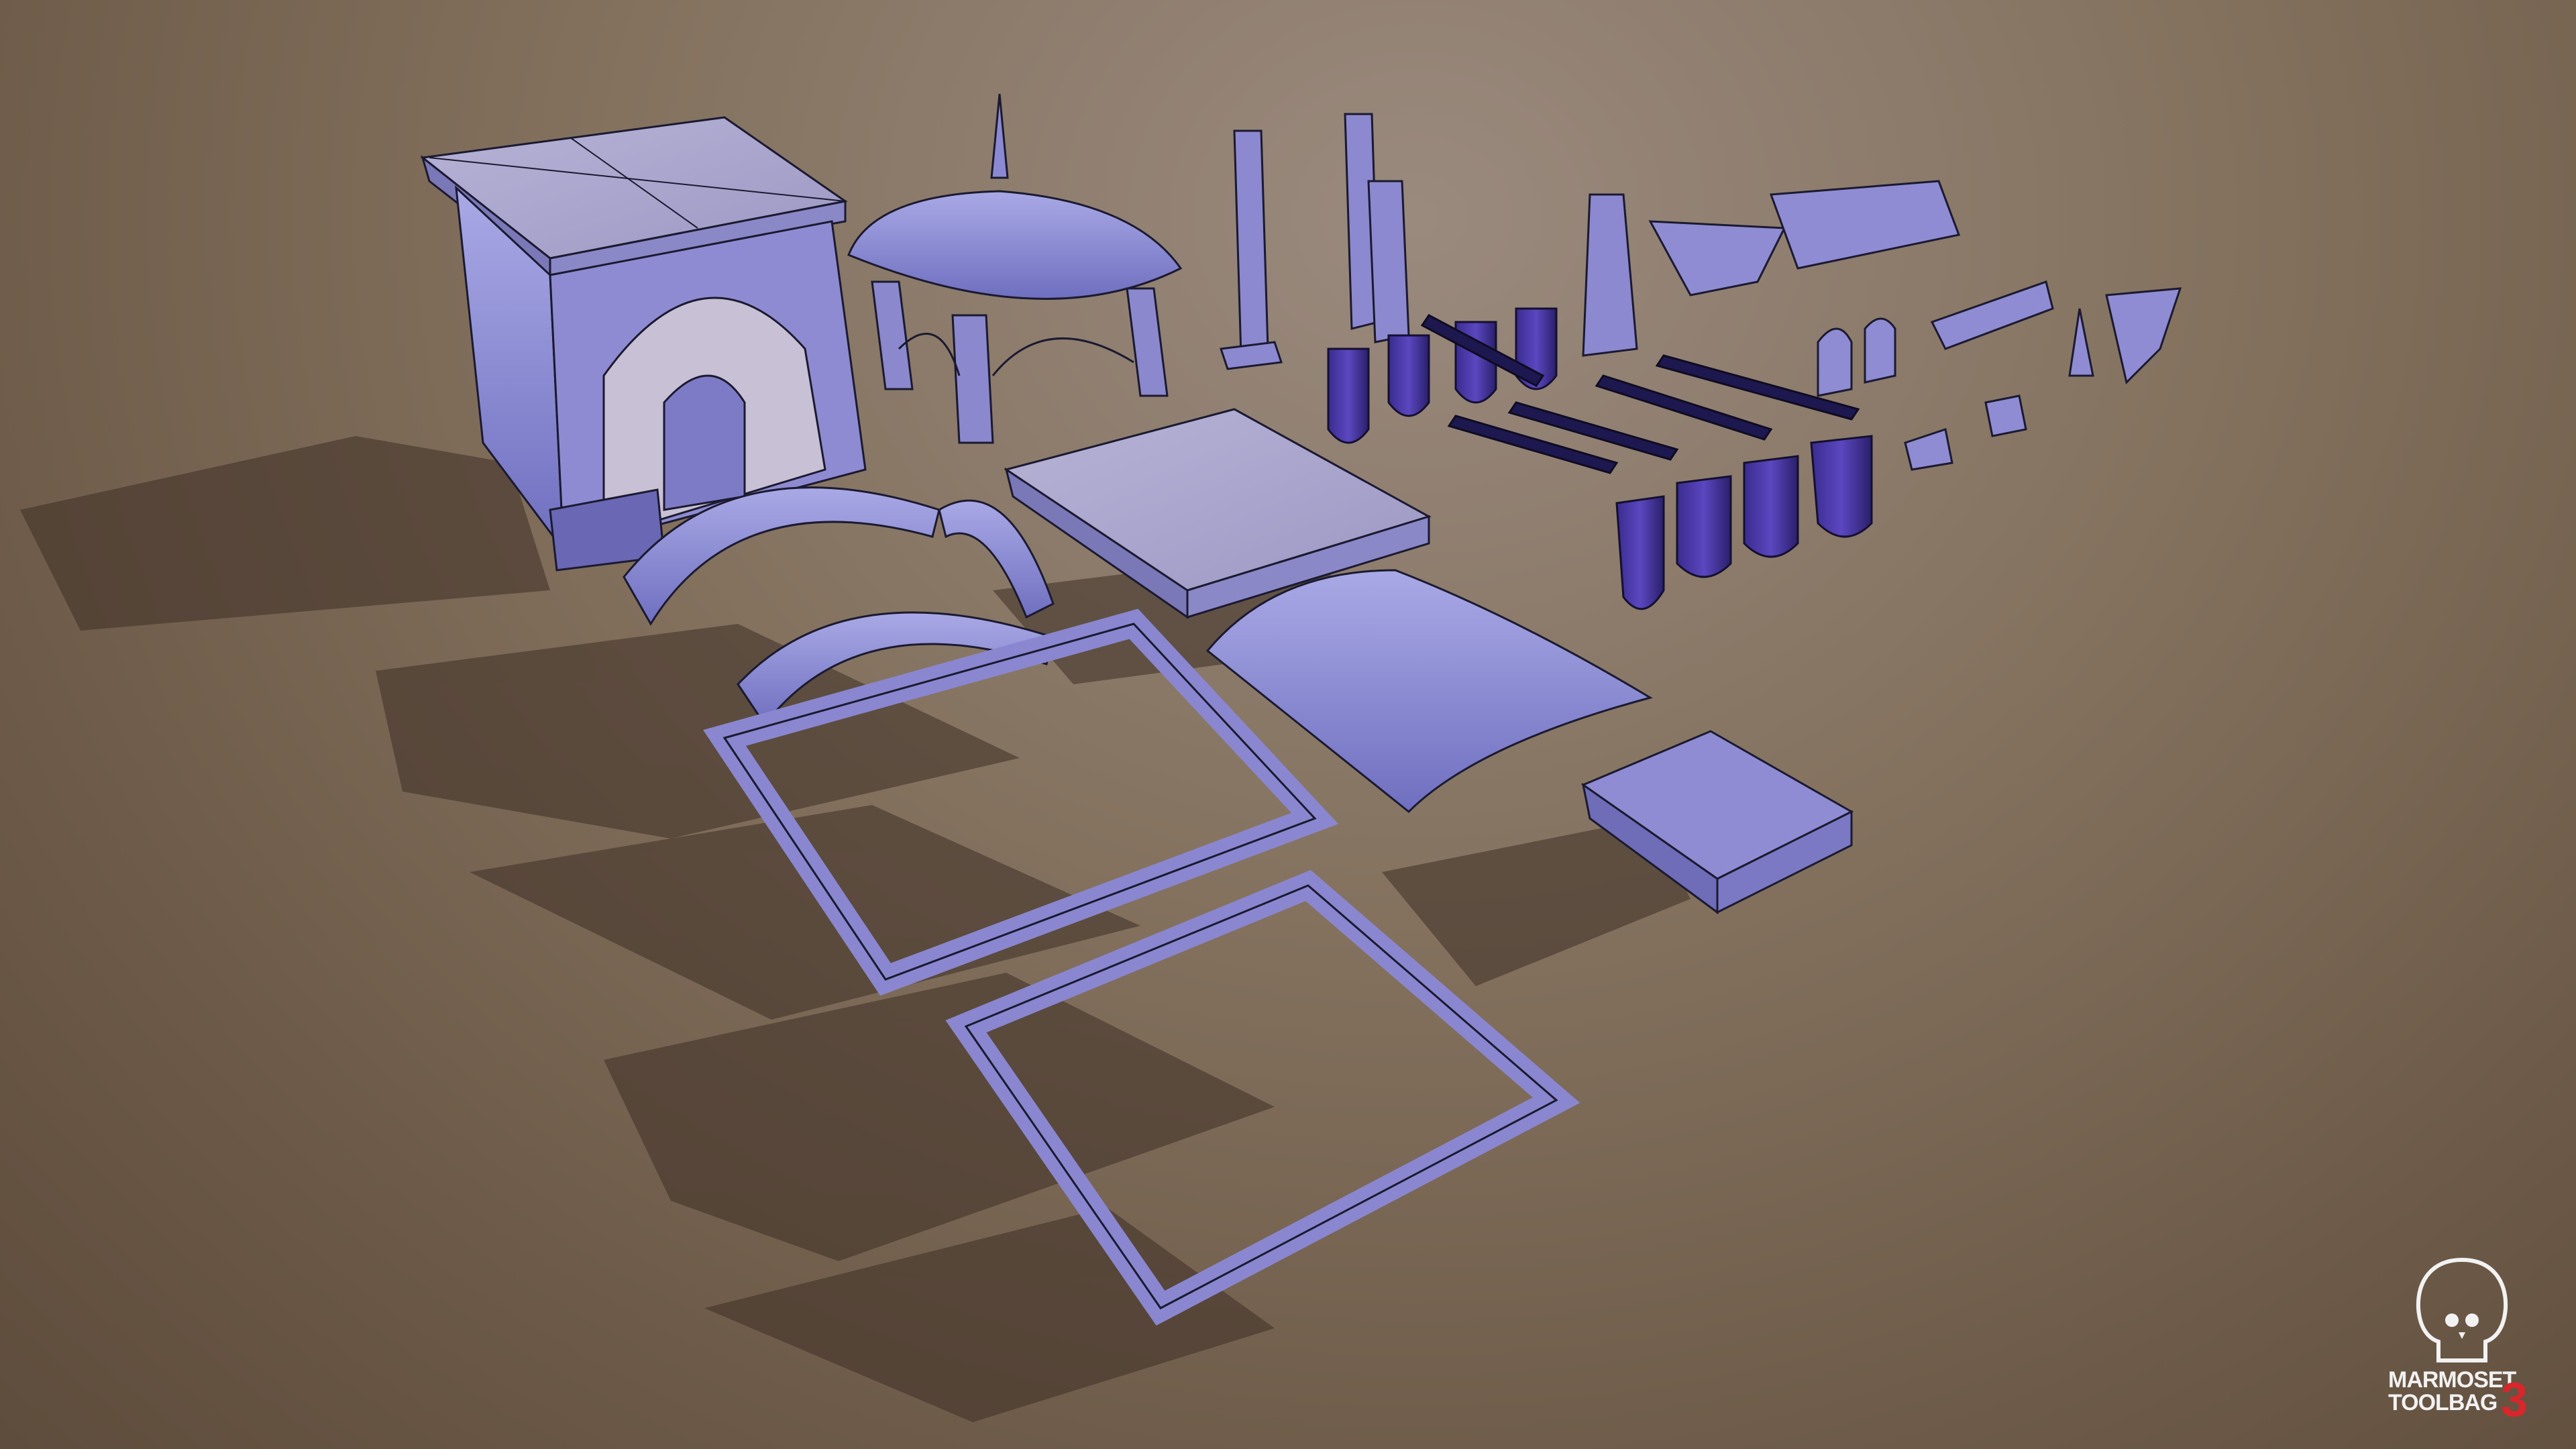 This screenshot has width=2576, height=1449. Describe the element at coordinates (2462, 1309) in the screenshot. I see `skull-icon` at that location.